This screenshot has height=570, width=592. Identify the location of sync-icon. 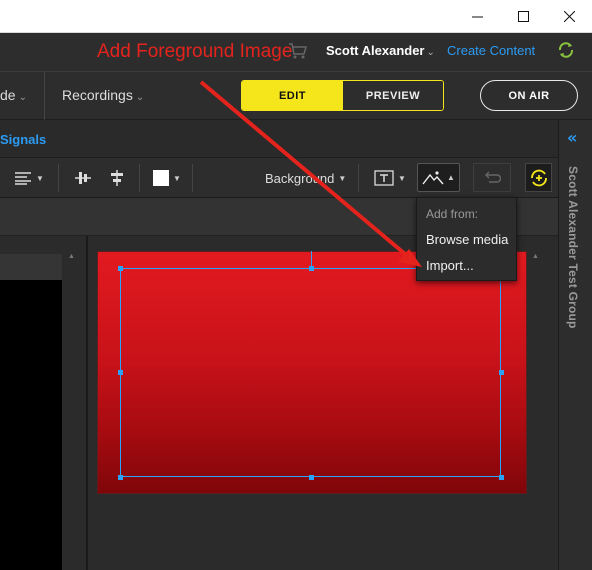
(566, 50).